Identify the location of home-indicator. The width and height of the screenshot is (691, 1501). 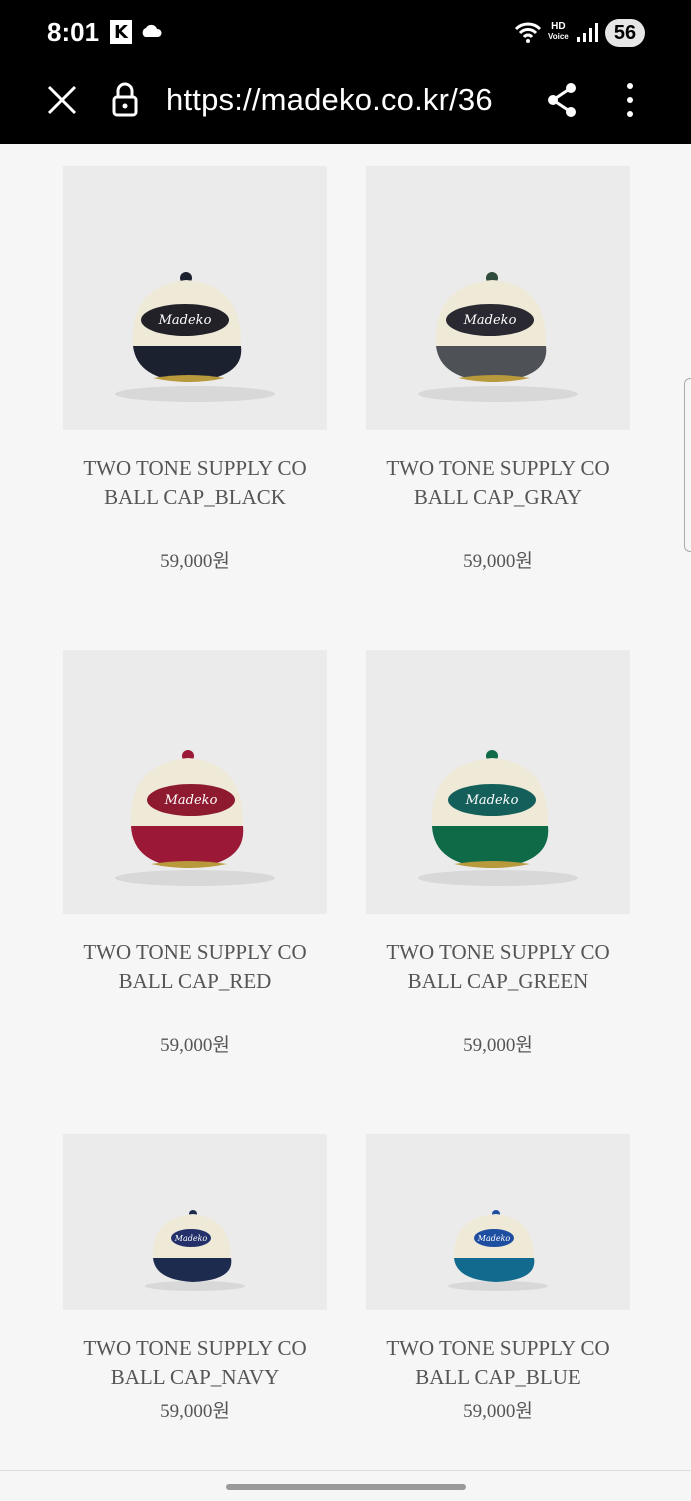
(346, 1487).